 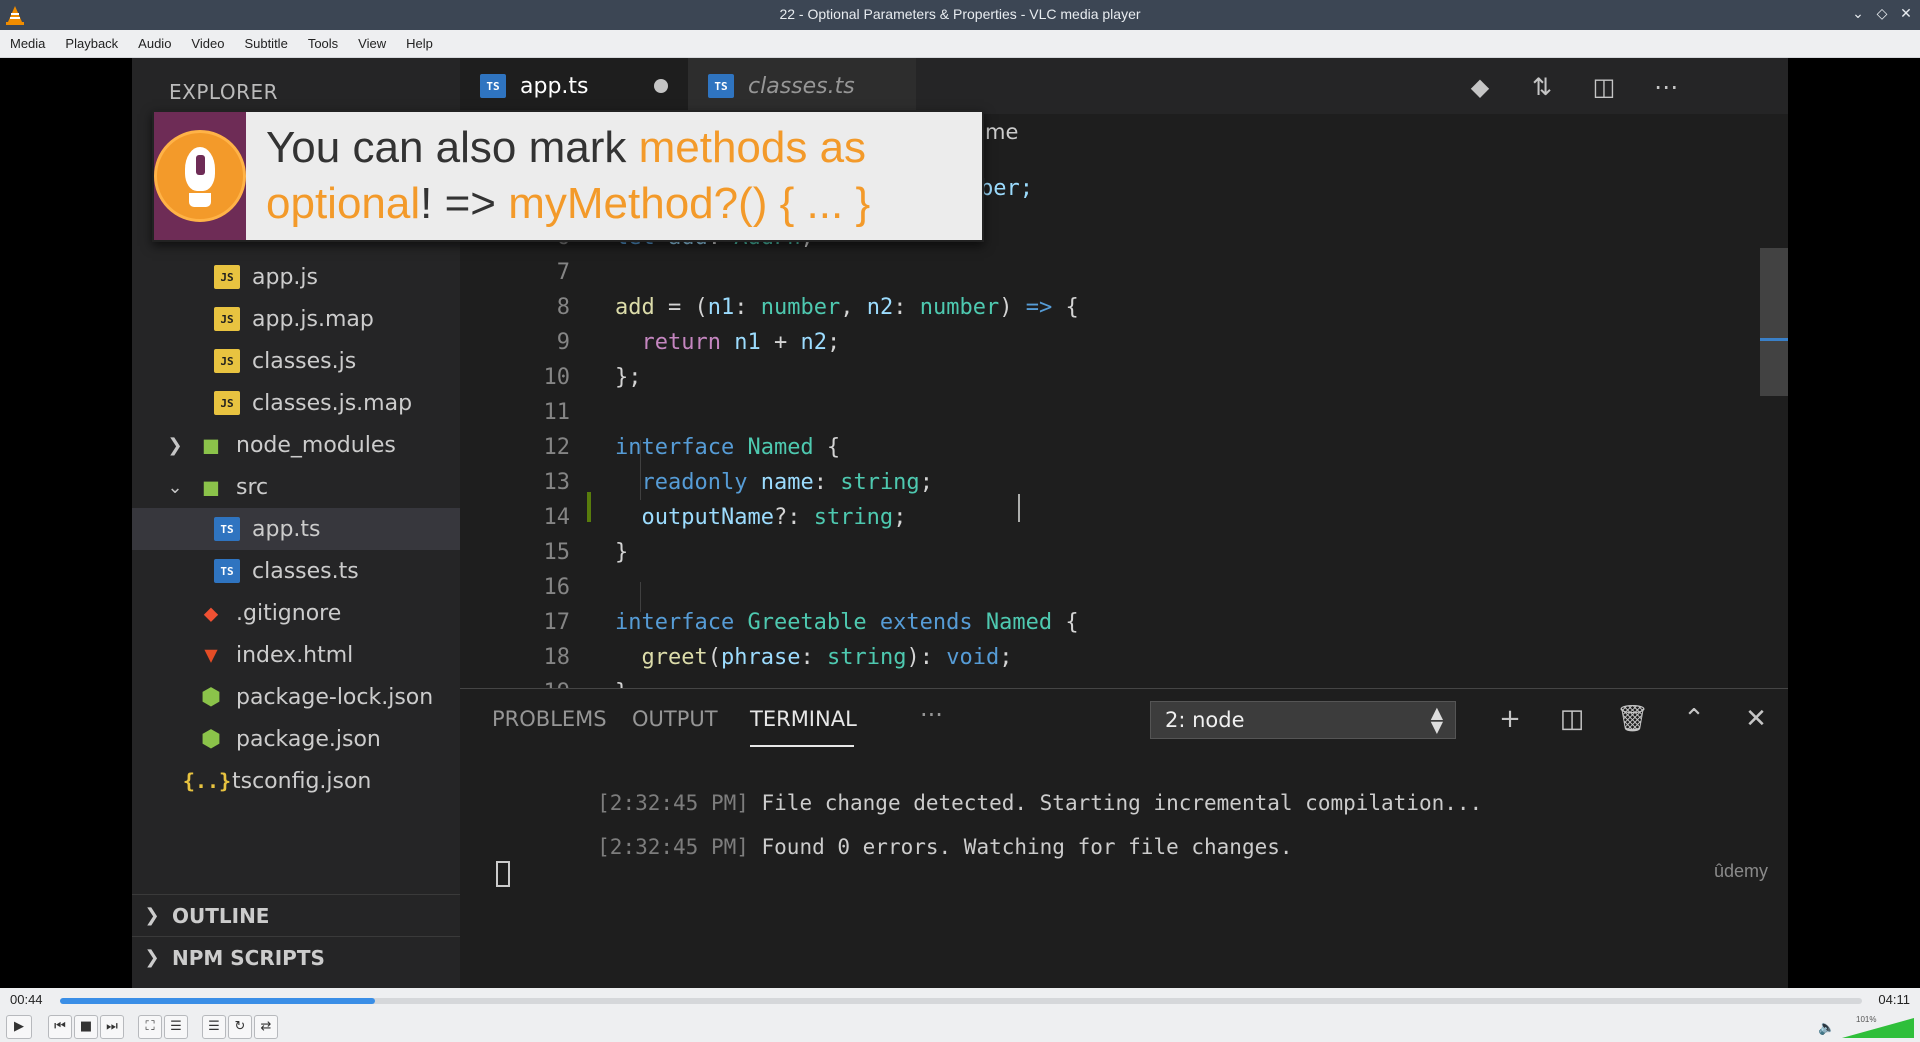 What do you see at coordinates (1774, 339) in the screenshot?
I see `scroll-position-marker` at bounding box center [1774, 339].